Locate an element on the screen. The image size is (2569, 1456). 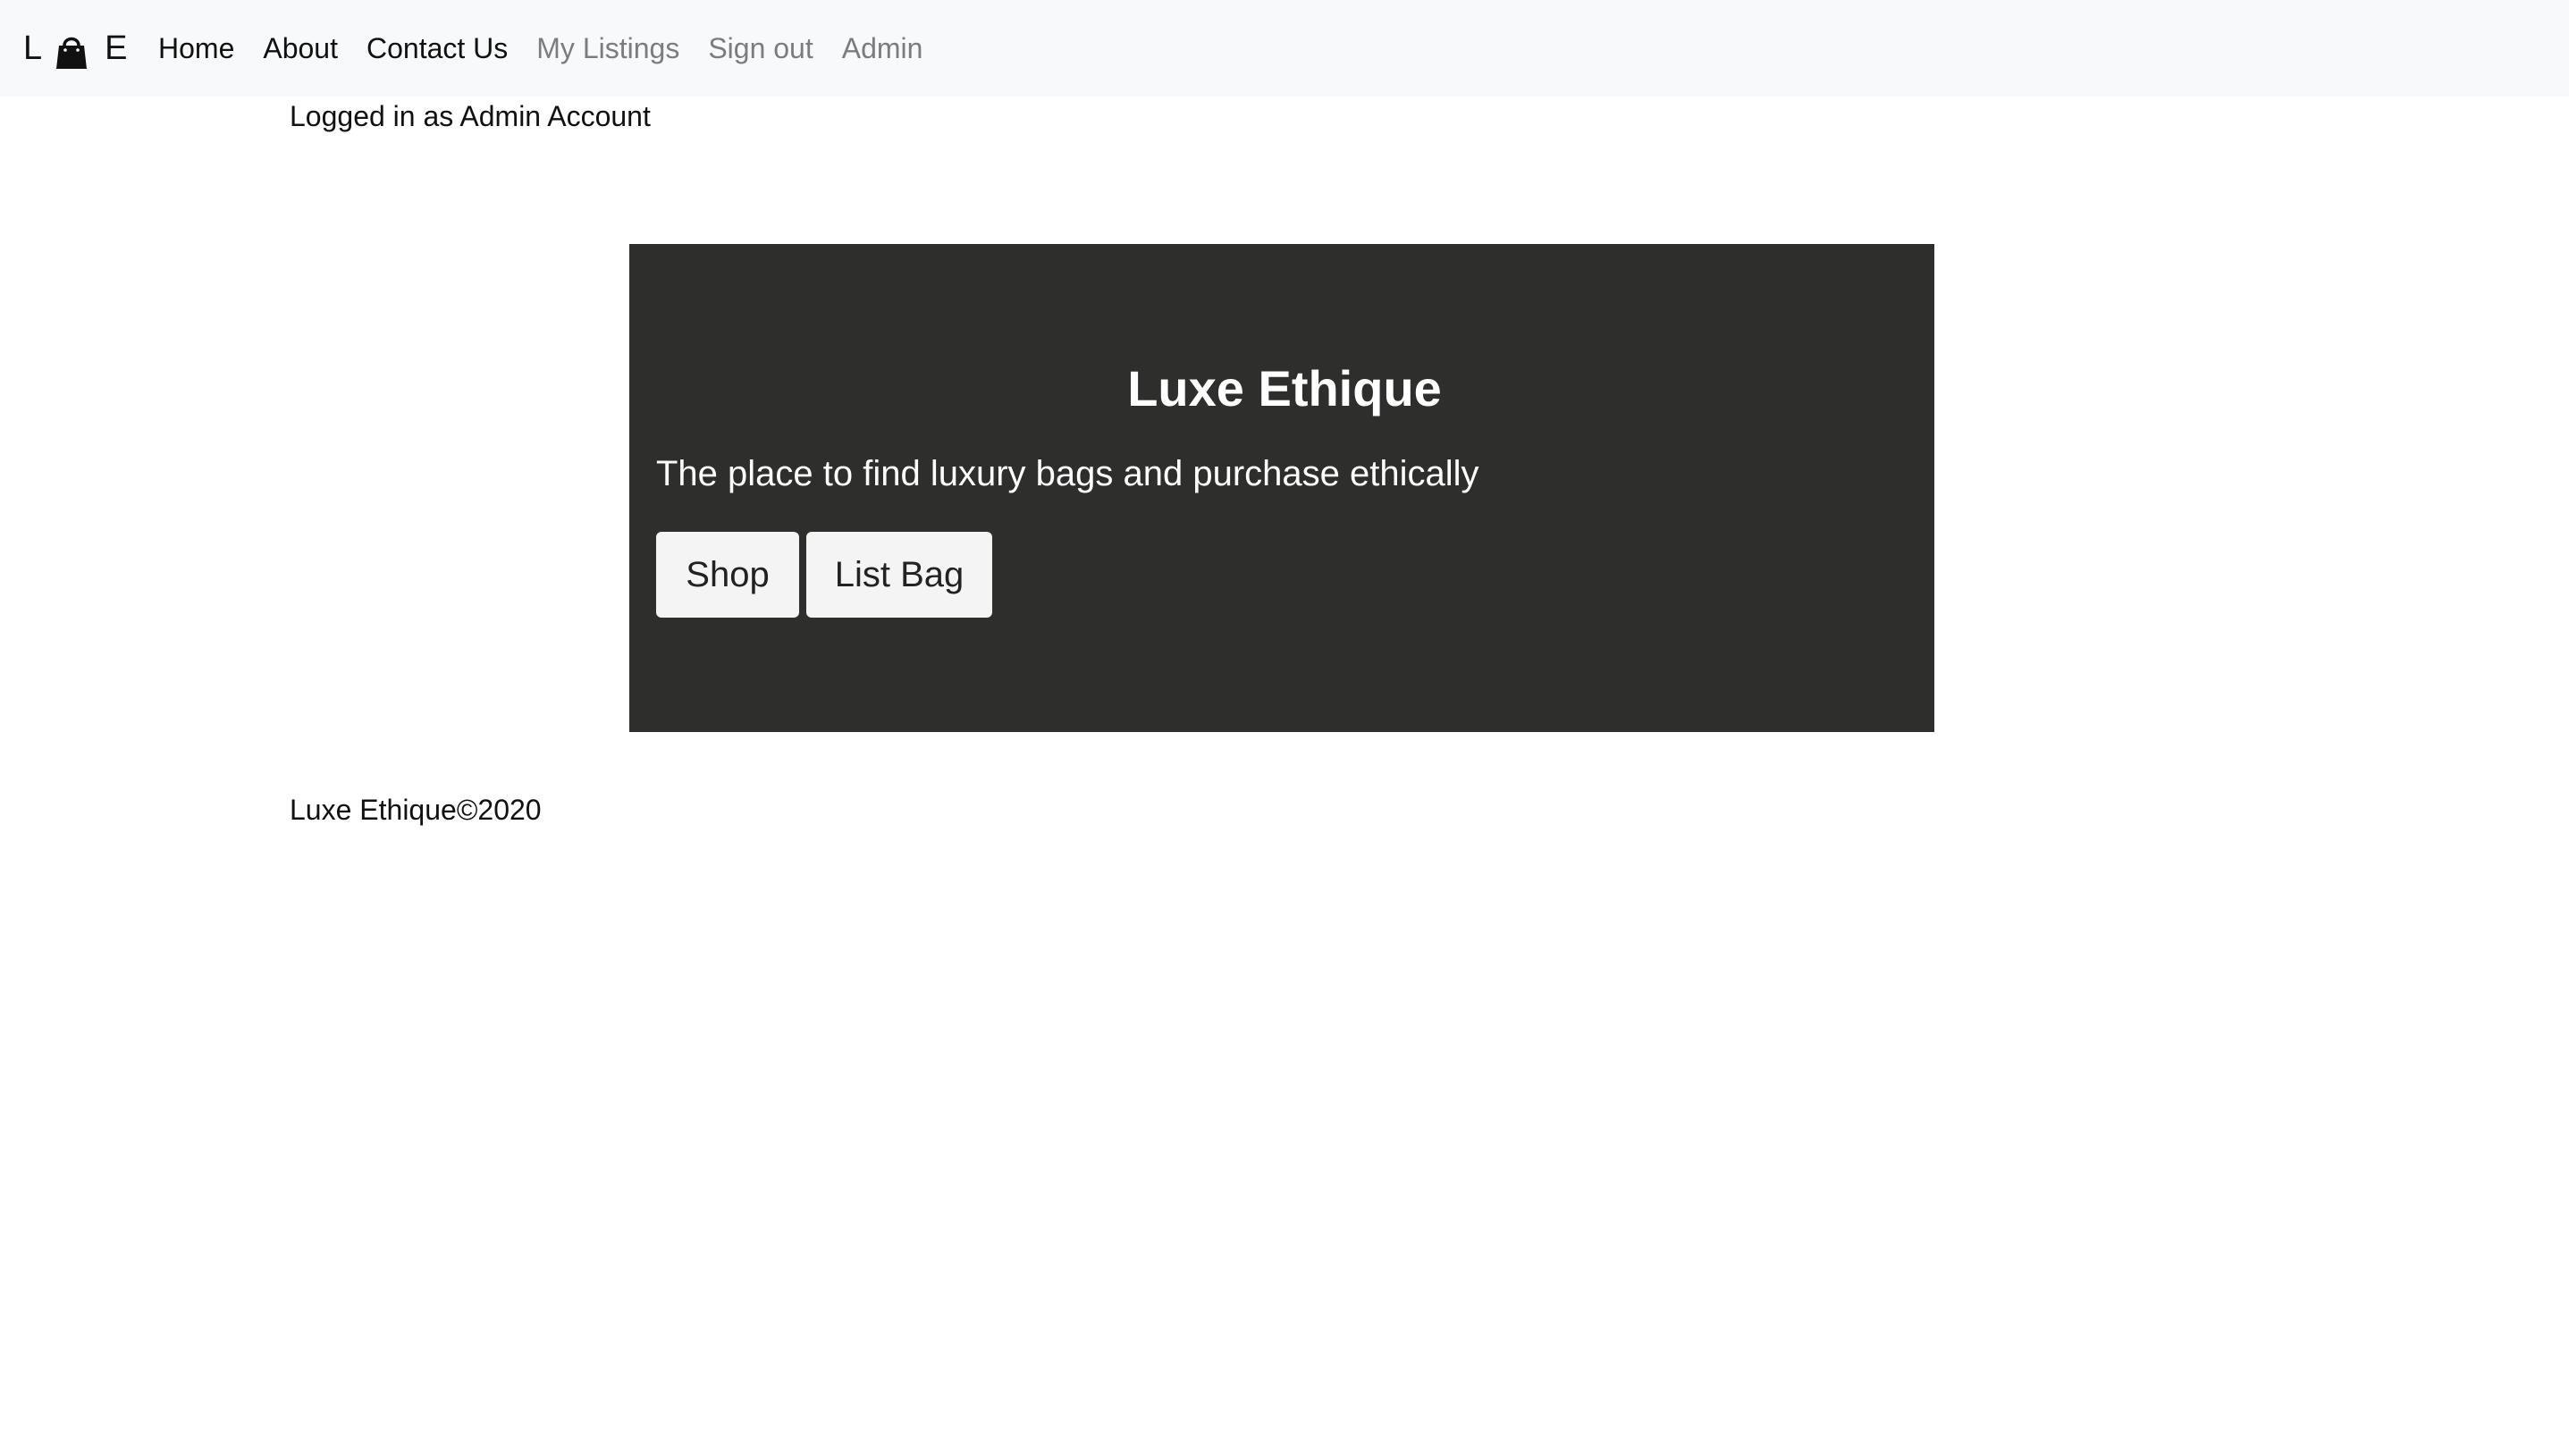
brand-letter-left: L is located at coordinates (33, 48).